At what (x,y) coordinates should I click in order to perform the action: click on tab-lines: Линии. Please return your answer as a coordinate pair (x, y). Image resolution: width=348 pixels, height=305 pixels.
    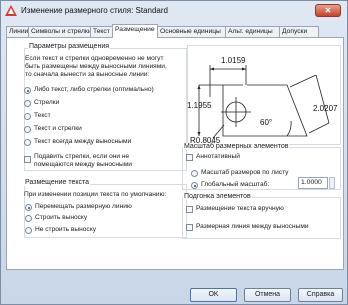
    Looking at the image, I should click on (17, 31).